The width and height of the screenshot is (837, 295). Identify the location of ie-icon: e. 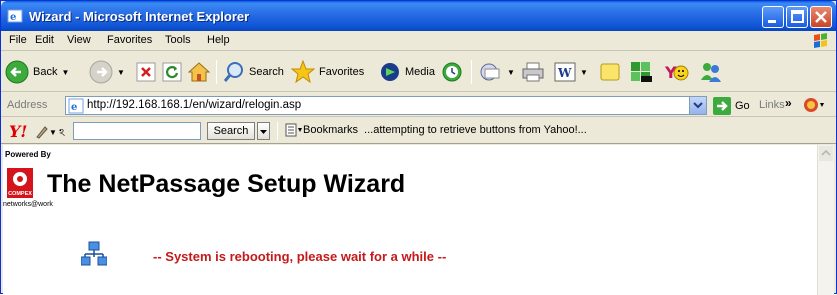
(15, 16).